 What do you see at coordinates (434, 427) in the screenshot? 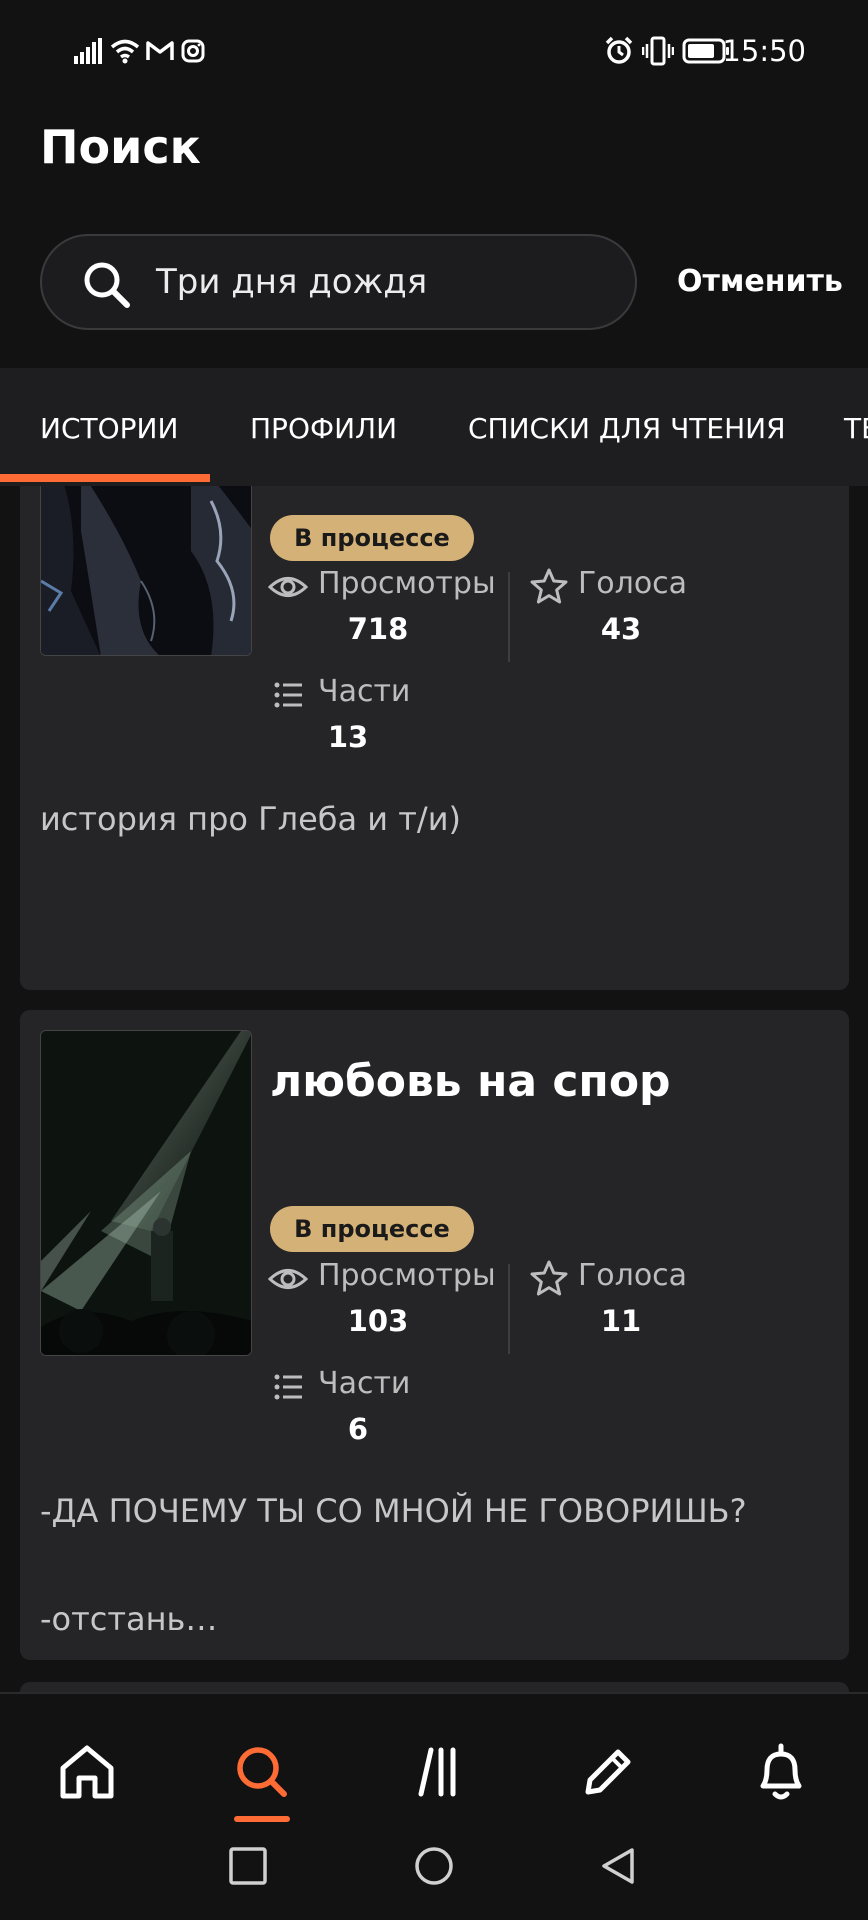
I see `search-tabs: ИСТОРИИ ПРОФИЛИ СПИСКИ ДЛЯ ЧТЕНИЯ ТЕ` at bounding box center [434, 427].